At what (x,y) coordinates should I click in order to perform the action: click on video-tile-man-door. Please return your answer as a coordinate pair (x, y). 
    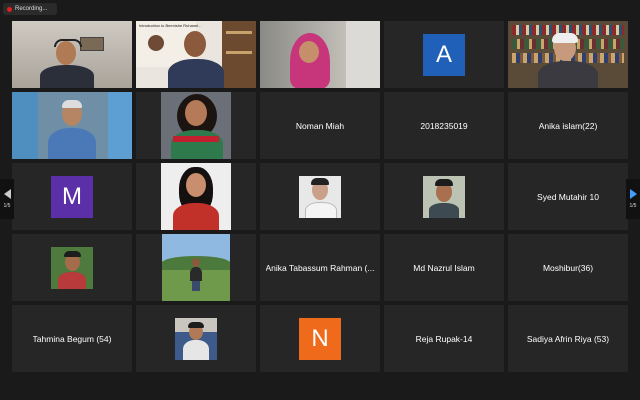
    Looking at the image, I should click on (72, 125).